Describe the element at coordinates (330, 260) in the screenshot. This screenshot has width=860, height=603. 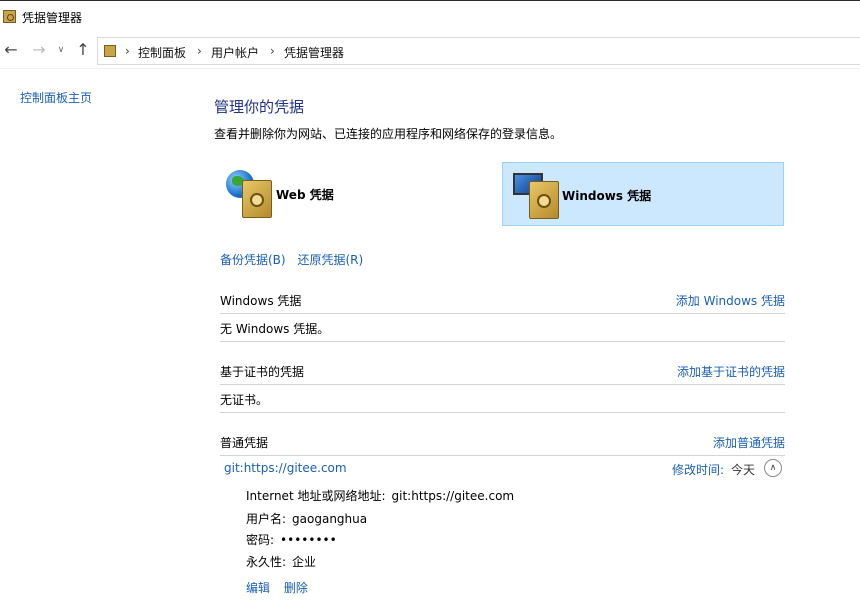
I see `restore-credentials-link: 还原凭据(R)` at that location.